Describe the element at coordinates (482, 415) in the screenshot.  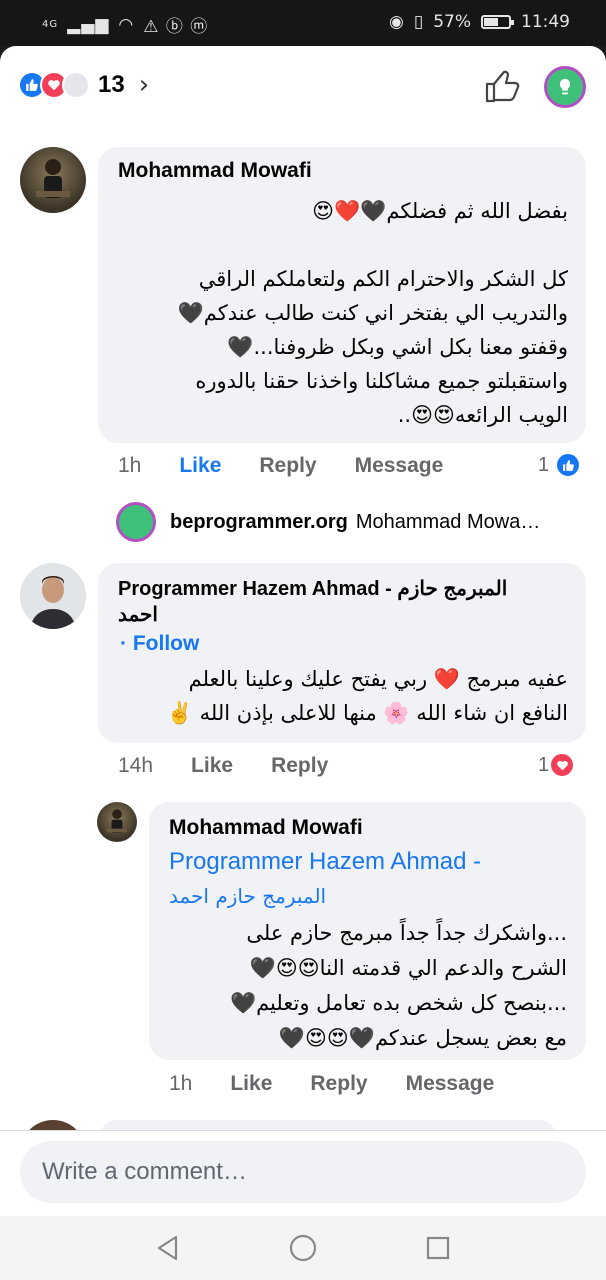
I see `comment-line: الويب الرائعه😍😍..` at that location.